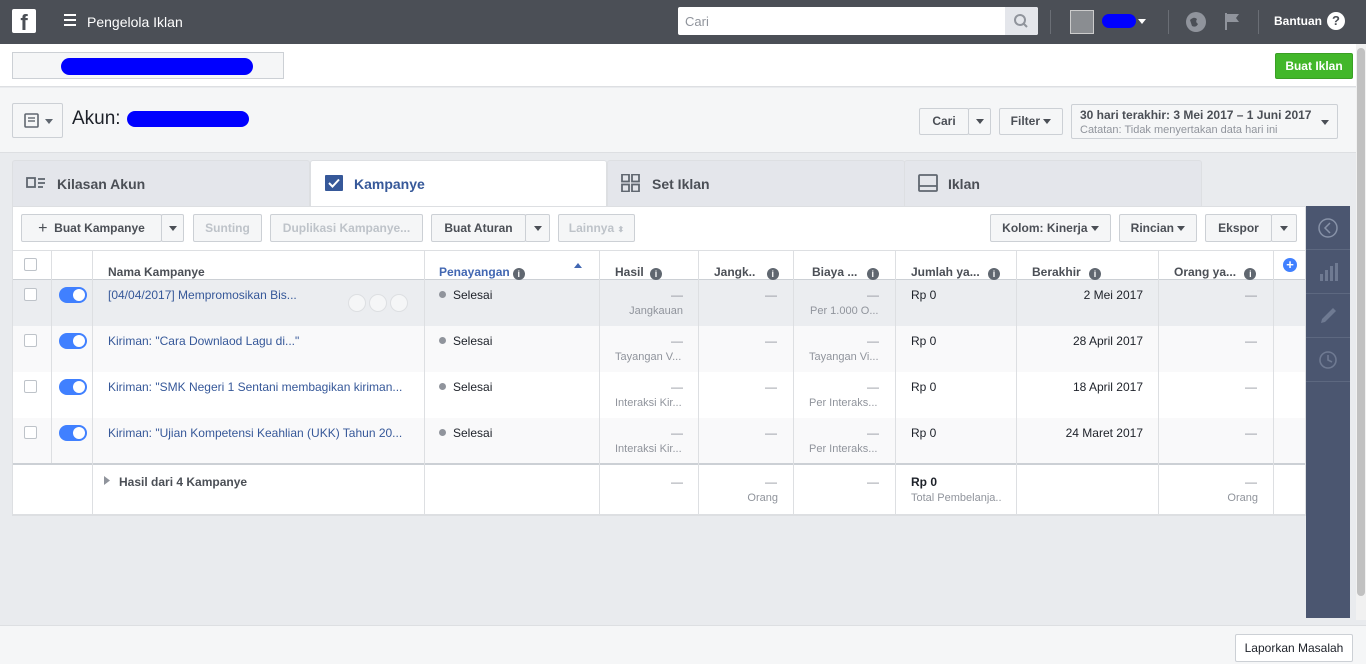 Image resolution: width=1366 pixels, height=664 pixels. What do you see at coordinates (1336, 21) in the screenshot?
I see `help-icon: ?` at bounding box center [1336, 21].